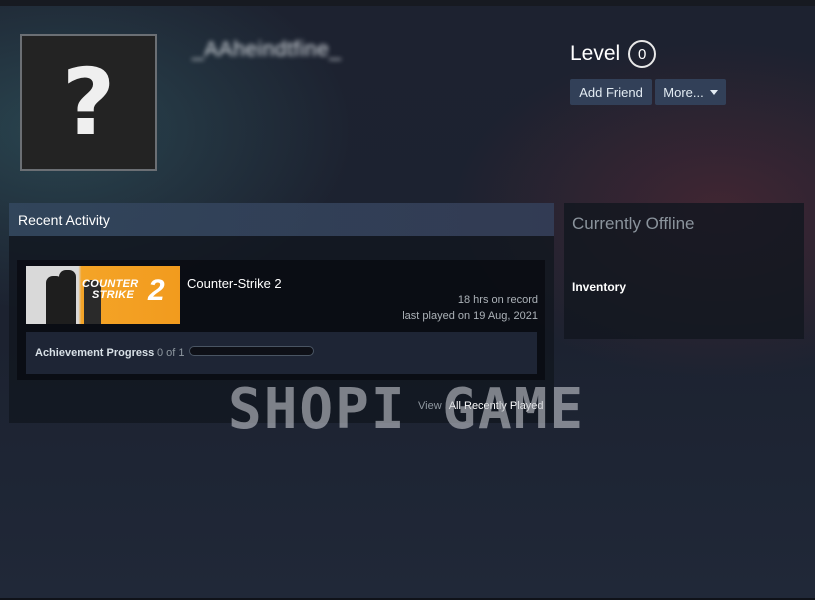 This screenshot has height=600, width=815. What do you see at coordinates (642, 54) in the screenshot?
I see `level-badge: 0` at bounding box center [642, 54].